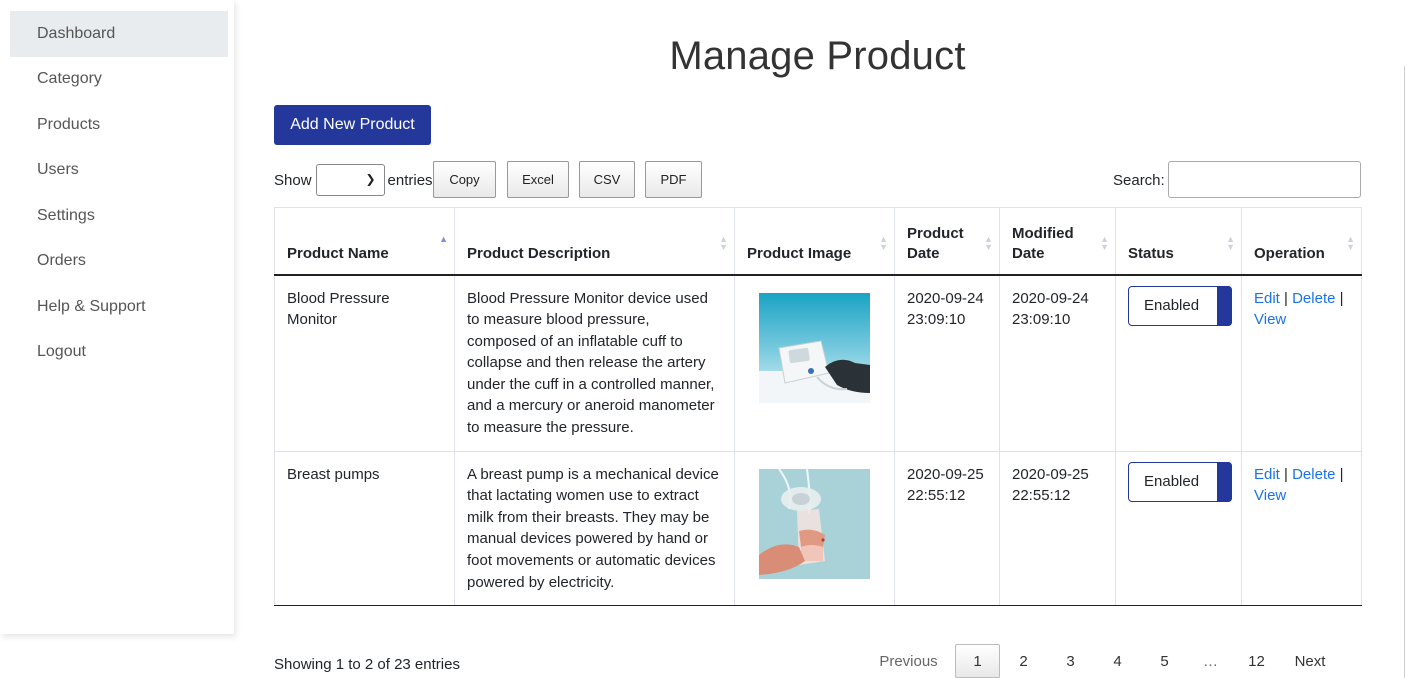 The image size is (1407, 678). What do you see at coordinates (977, 661) in the screenshot?
I see `pagination-page-1: 1` at bounding box center [977, 661].